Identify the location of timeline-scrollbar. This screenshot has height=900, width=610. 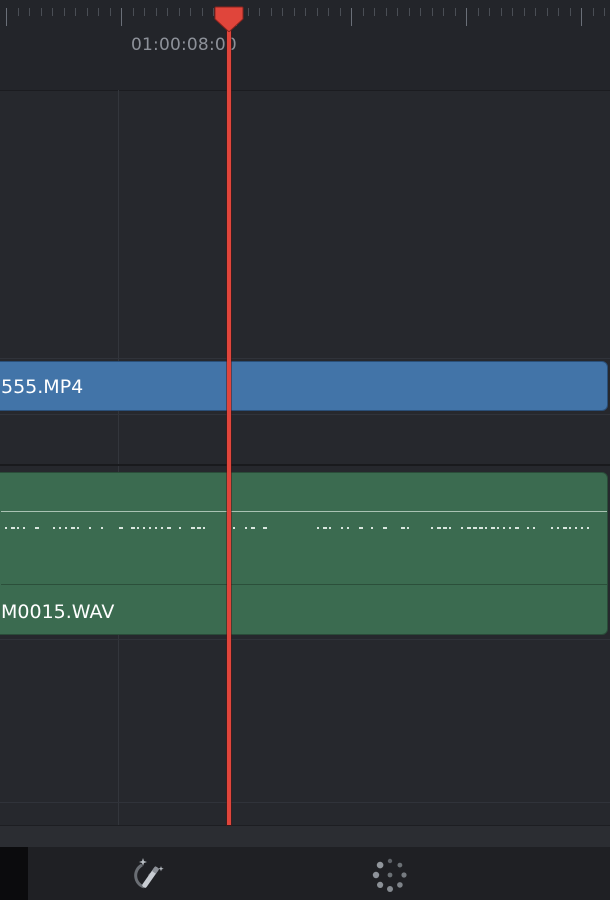
(305, 836).